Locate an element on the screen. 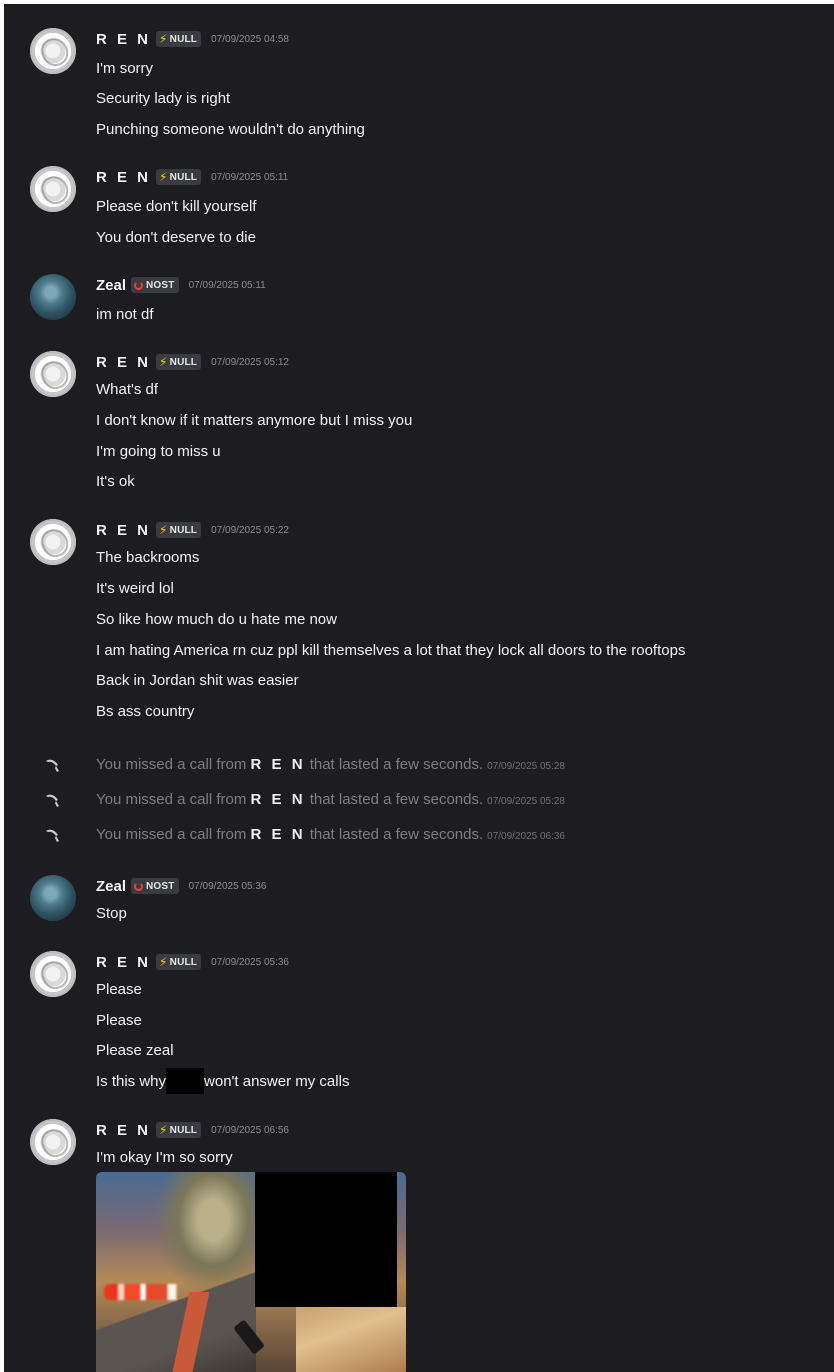 The width and height of the screenshot is (834, 1372). message-text-part: Is this why is located at coordinates (131, 1081).